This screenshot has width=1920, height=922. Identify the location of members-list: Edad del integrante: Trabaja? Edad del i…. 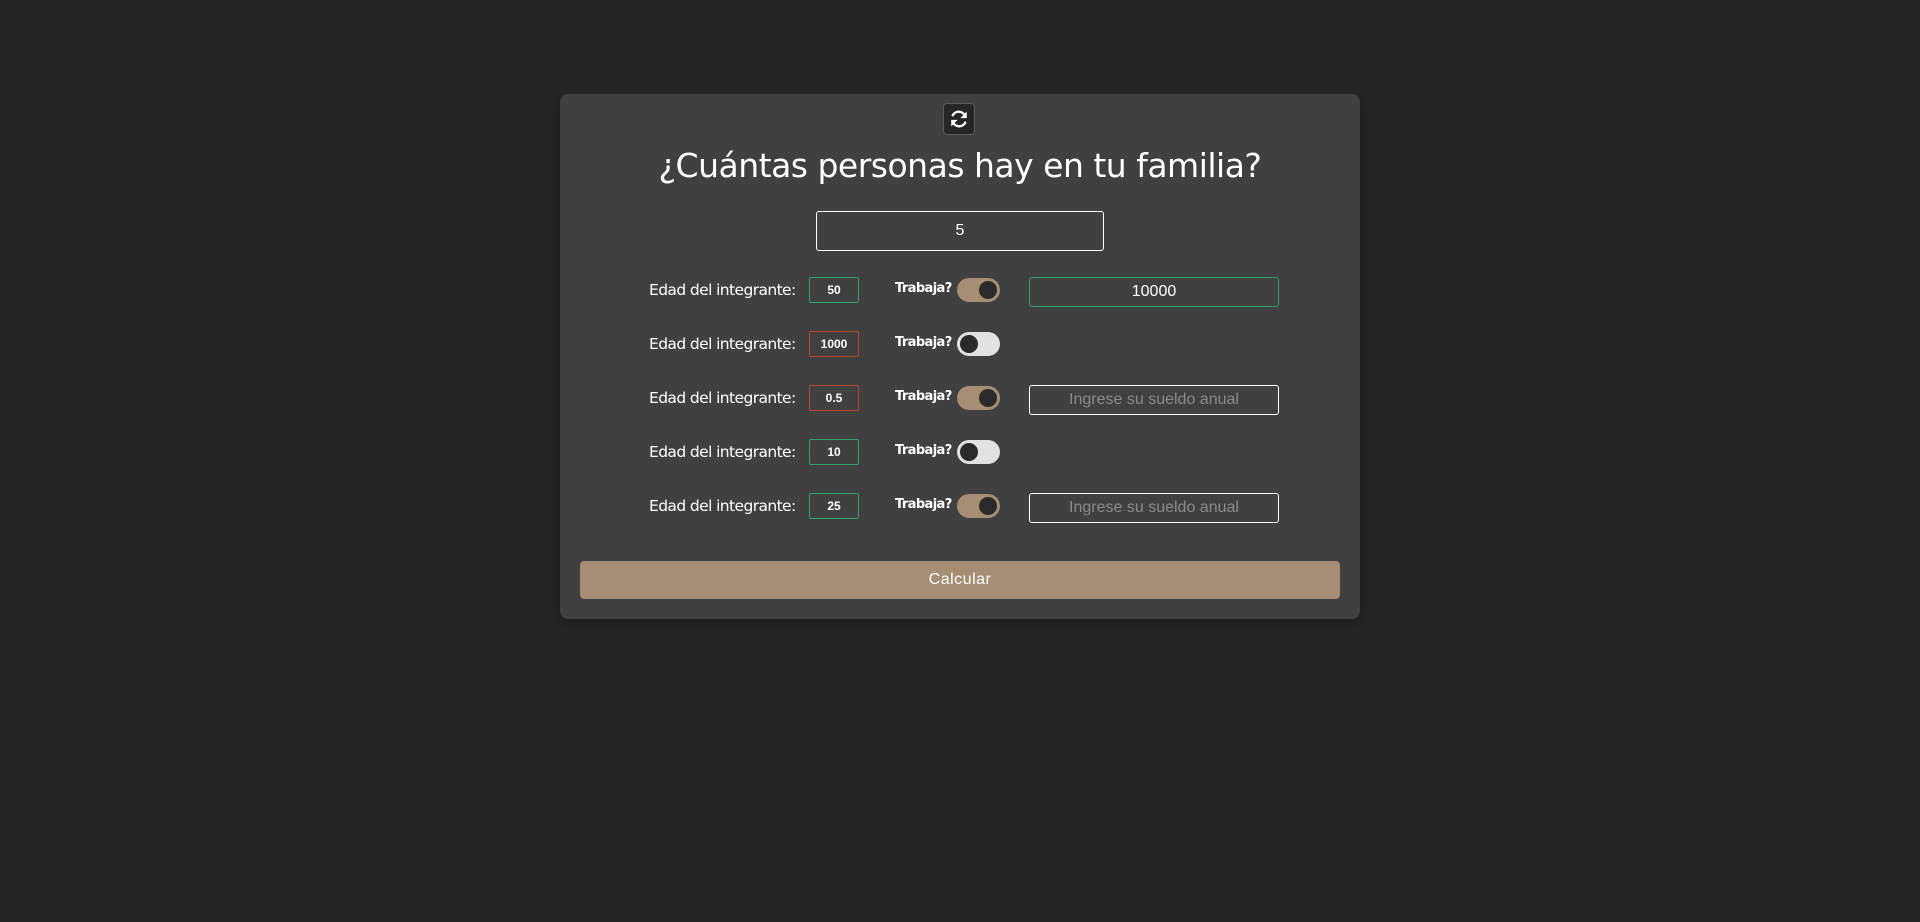
(960, 412).